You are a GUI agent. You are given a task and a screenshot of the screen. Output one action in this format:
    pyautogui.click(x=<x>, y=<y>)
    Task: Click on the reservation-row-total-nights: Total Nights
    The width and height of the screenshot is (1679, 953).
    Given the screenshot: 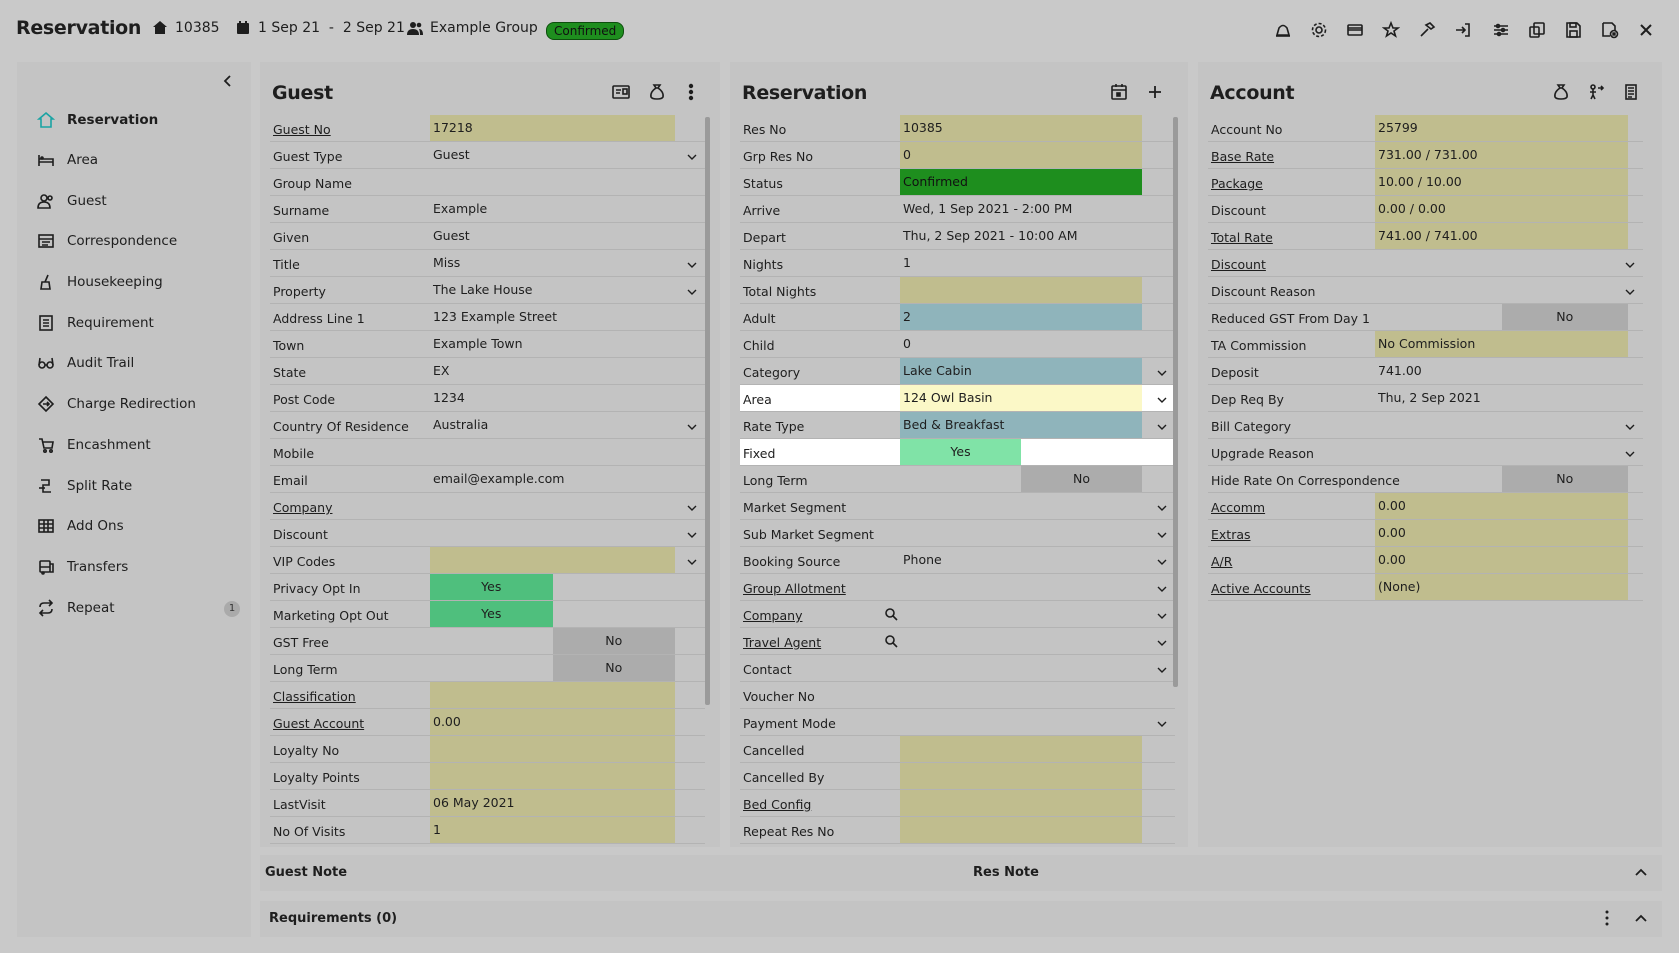 What is the action you would take?
    pyautogui.click(x=957, y=290)
    